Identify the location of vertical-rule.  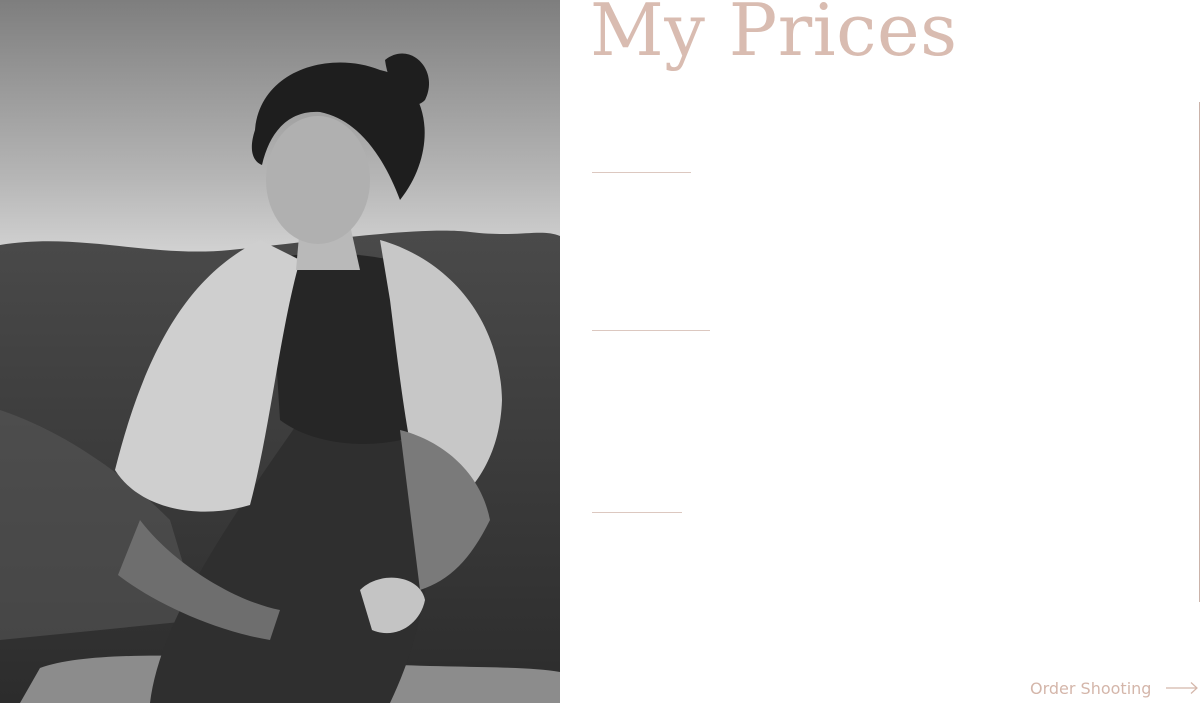
(1199, 352).